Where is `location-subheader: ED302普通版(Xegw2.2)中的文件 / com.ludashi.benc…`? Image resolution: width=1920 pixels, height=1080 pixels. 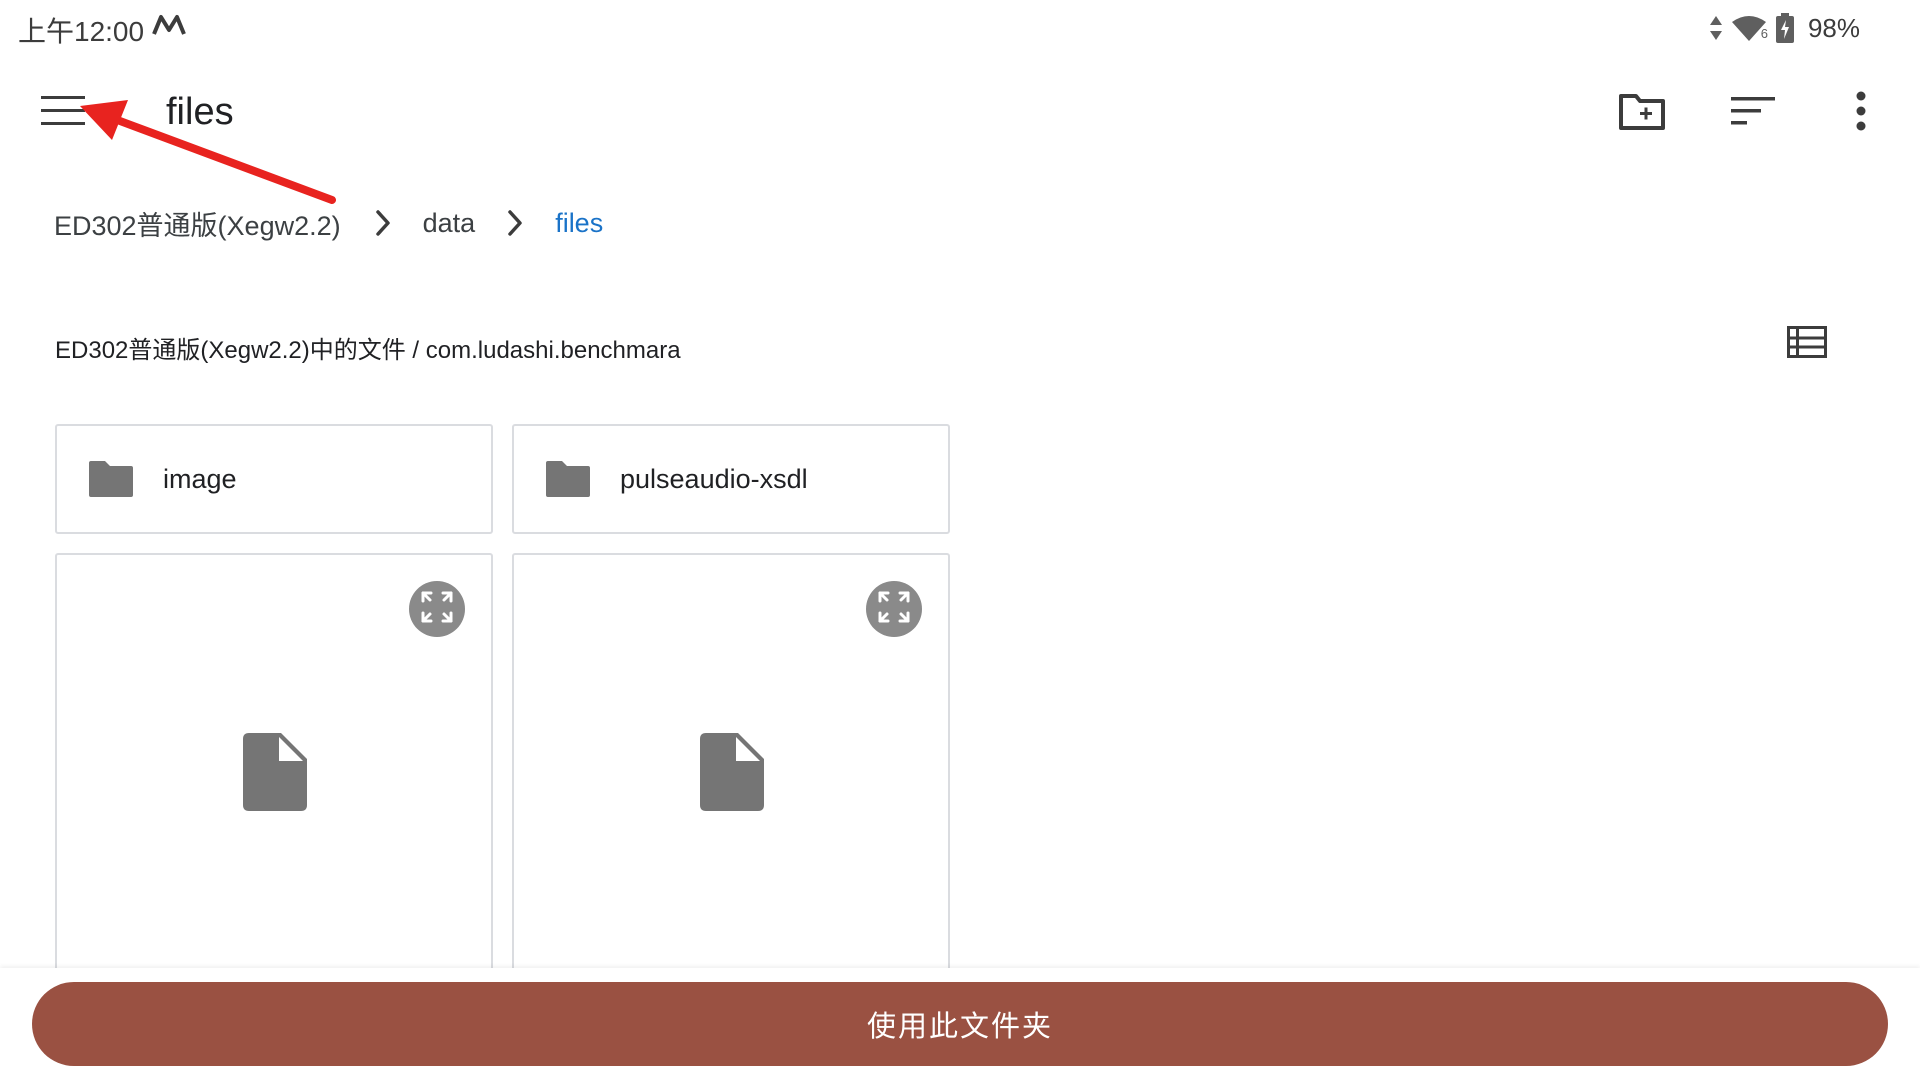
location-subheader: ED302普通版(Xegw2.2)中的文件 / com.ludashi.benc… is located at coordinates (368, 350).